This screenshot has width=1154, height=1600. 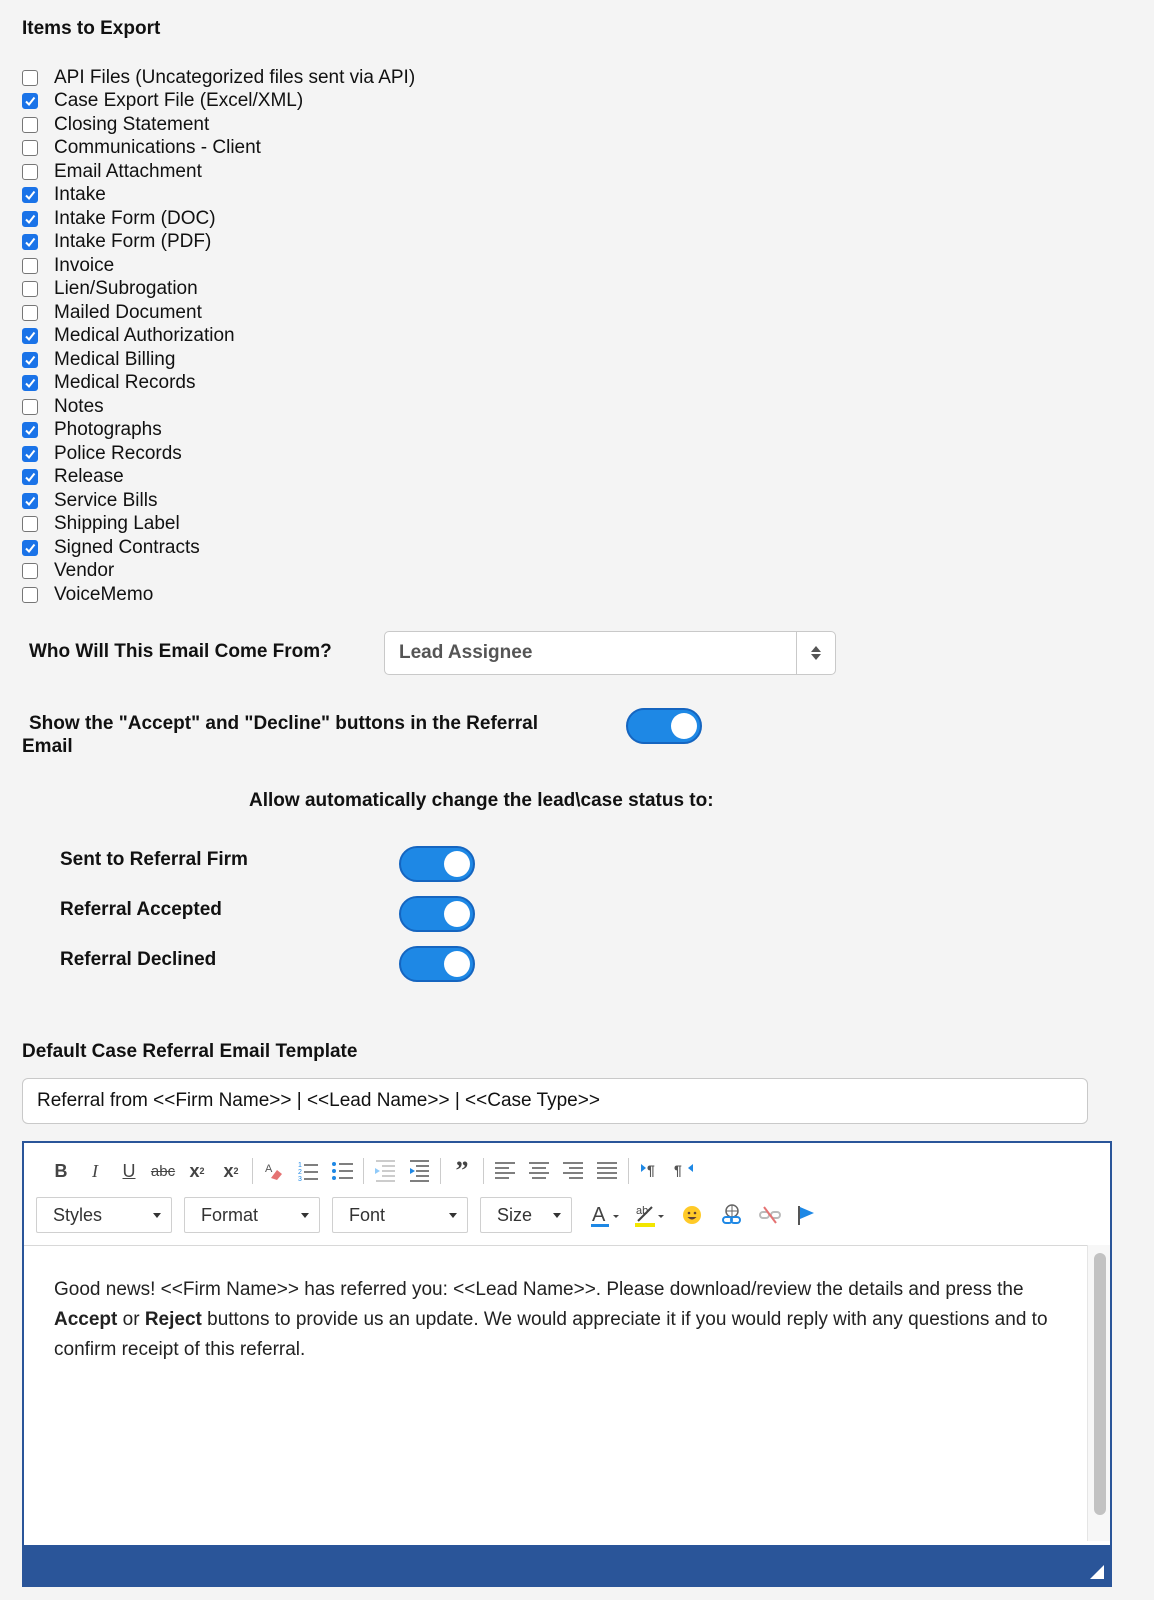 What do you see at coordinates (252, 1215) in the screenshot?
I see `format-dropdown: Format` at bounding box center [252, 1215].